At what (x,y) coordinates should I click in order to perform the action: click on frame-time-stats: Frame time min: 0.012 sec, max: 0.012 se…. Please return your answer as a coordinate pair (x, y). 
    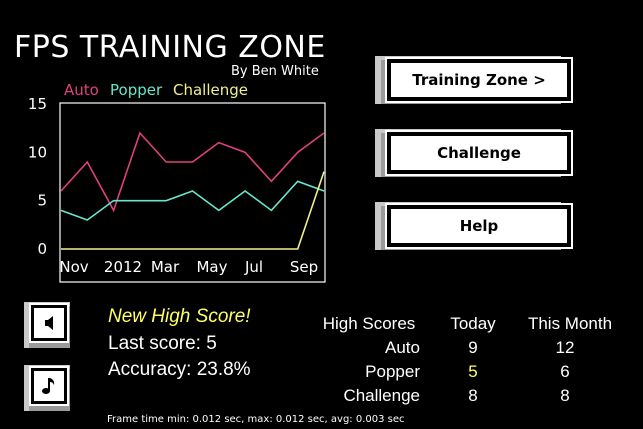
    Looking at the image, I should click on (256, 419).